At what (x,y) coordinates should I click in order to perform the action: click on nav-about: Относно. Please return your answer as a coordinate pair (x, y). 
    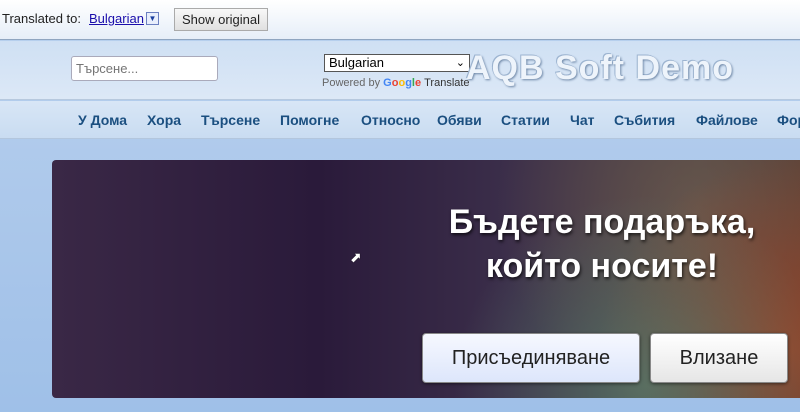
    Looking at the image, I should click on (390, 120).